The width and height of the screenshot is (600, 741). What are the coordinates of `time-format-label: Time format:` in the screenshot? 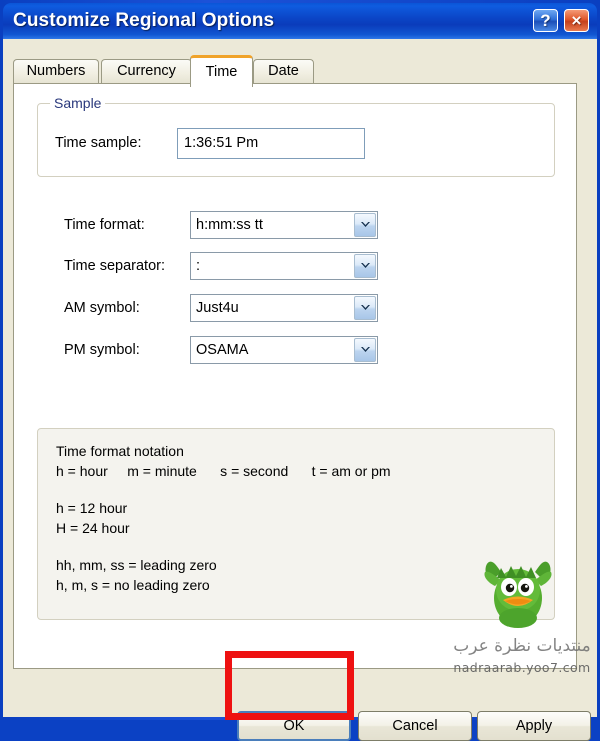 It's located at (104, 225).